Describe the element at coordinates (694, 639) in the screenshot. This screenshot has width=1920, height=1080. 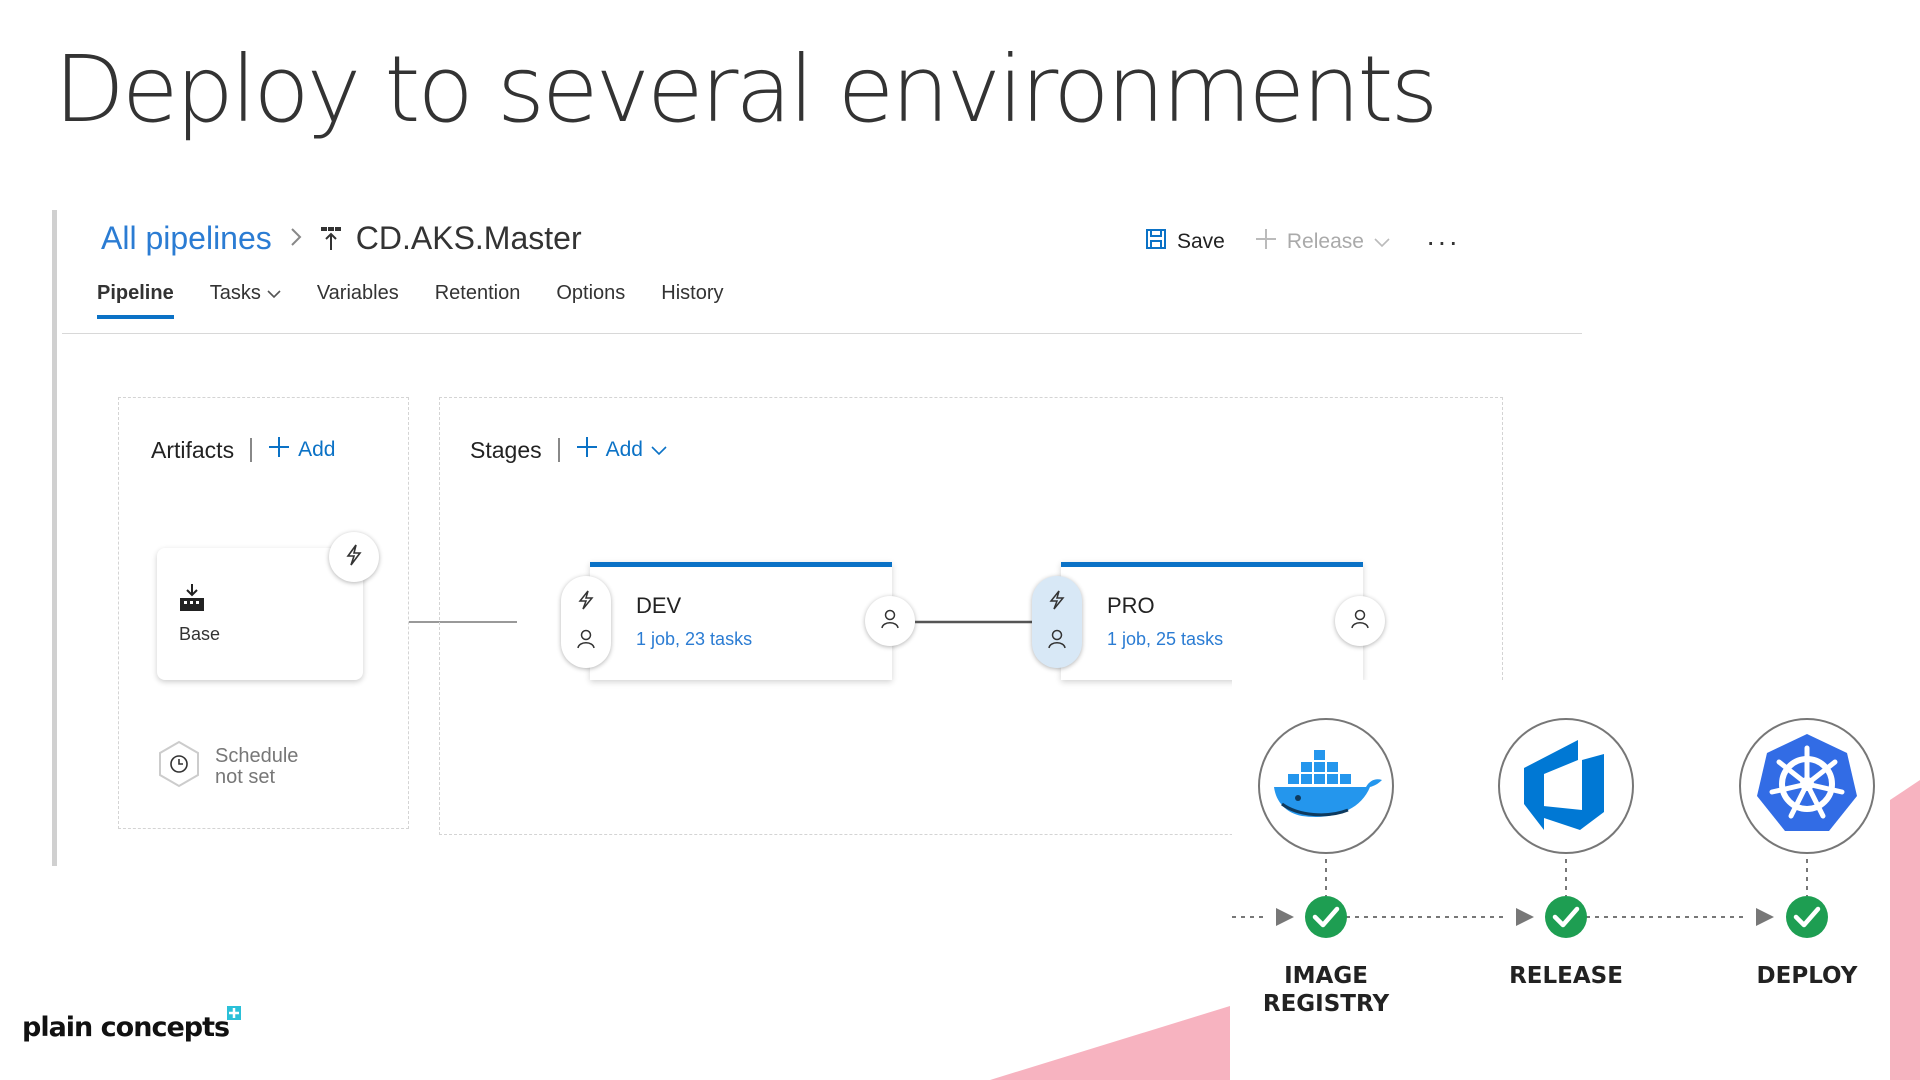
I see `stage-summary-link: 1 job, 23 tasks` at that location.